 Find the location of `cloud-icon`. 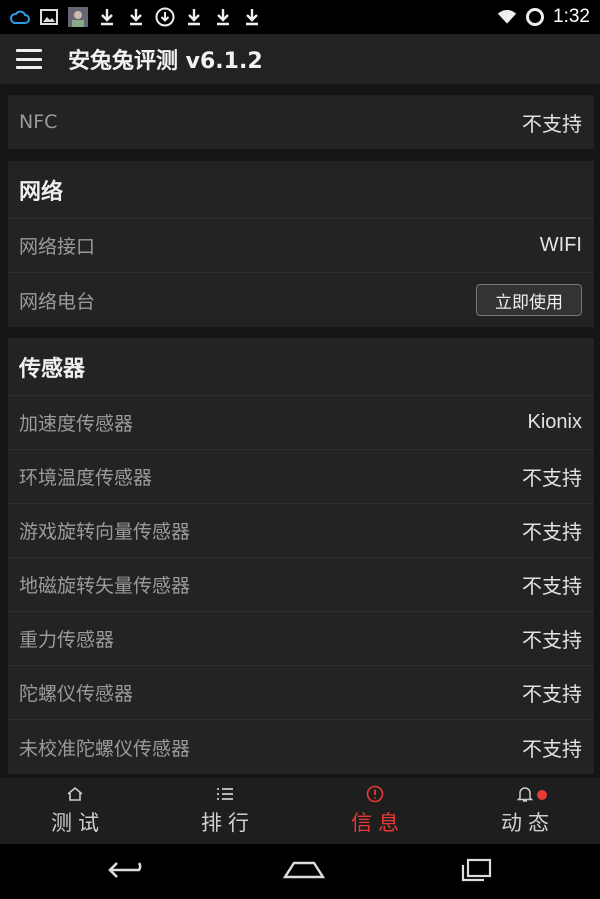

cloud-icon is located at coordinates (20, 17).